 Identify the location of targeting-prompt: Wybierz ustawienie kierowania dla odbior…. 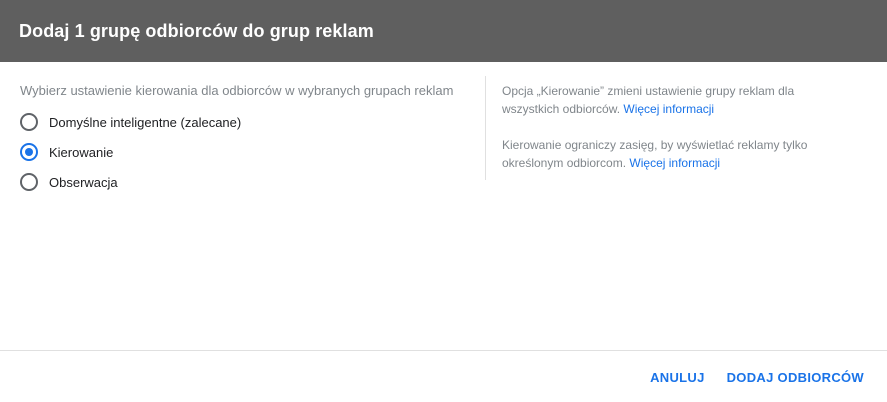
(237, 90).